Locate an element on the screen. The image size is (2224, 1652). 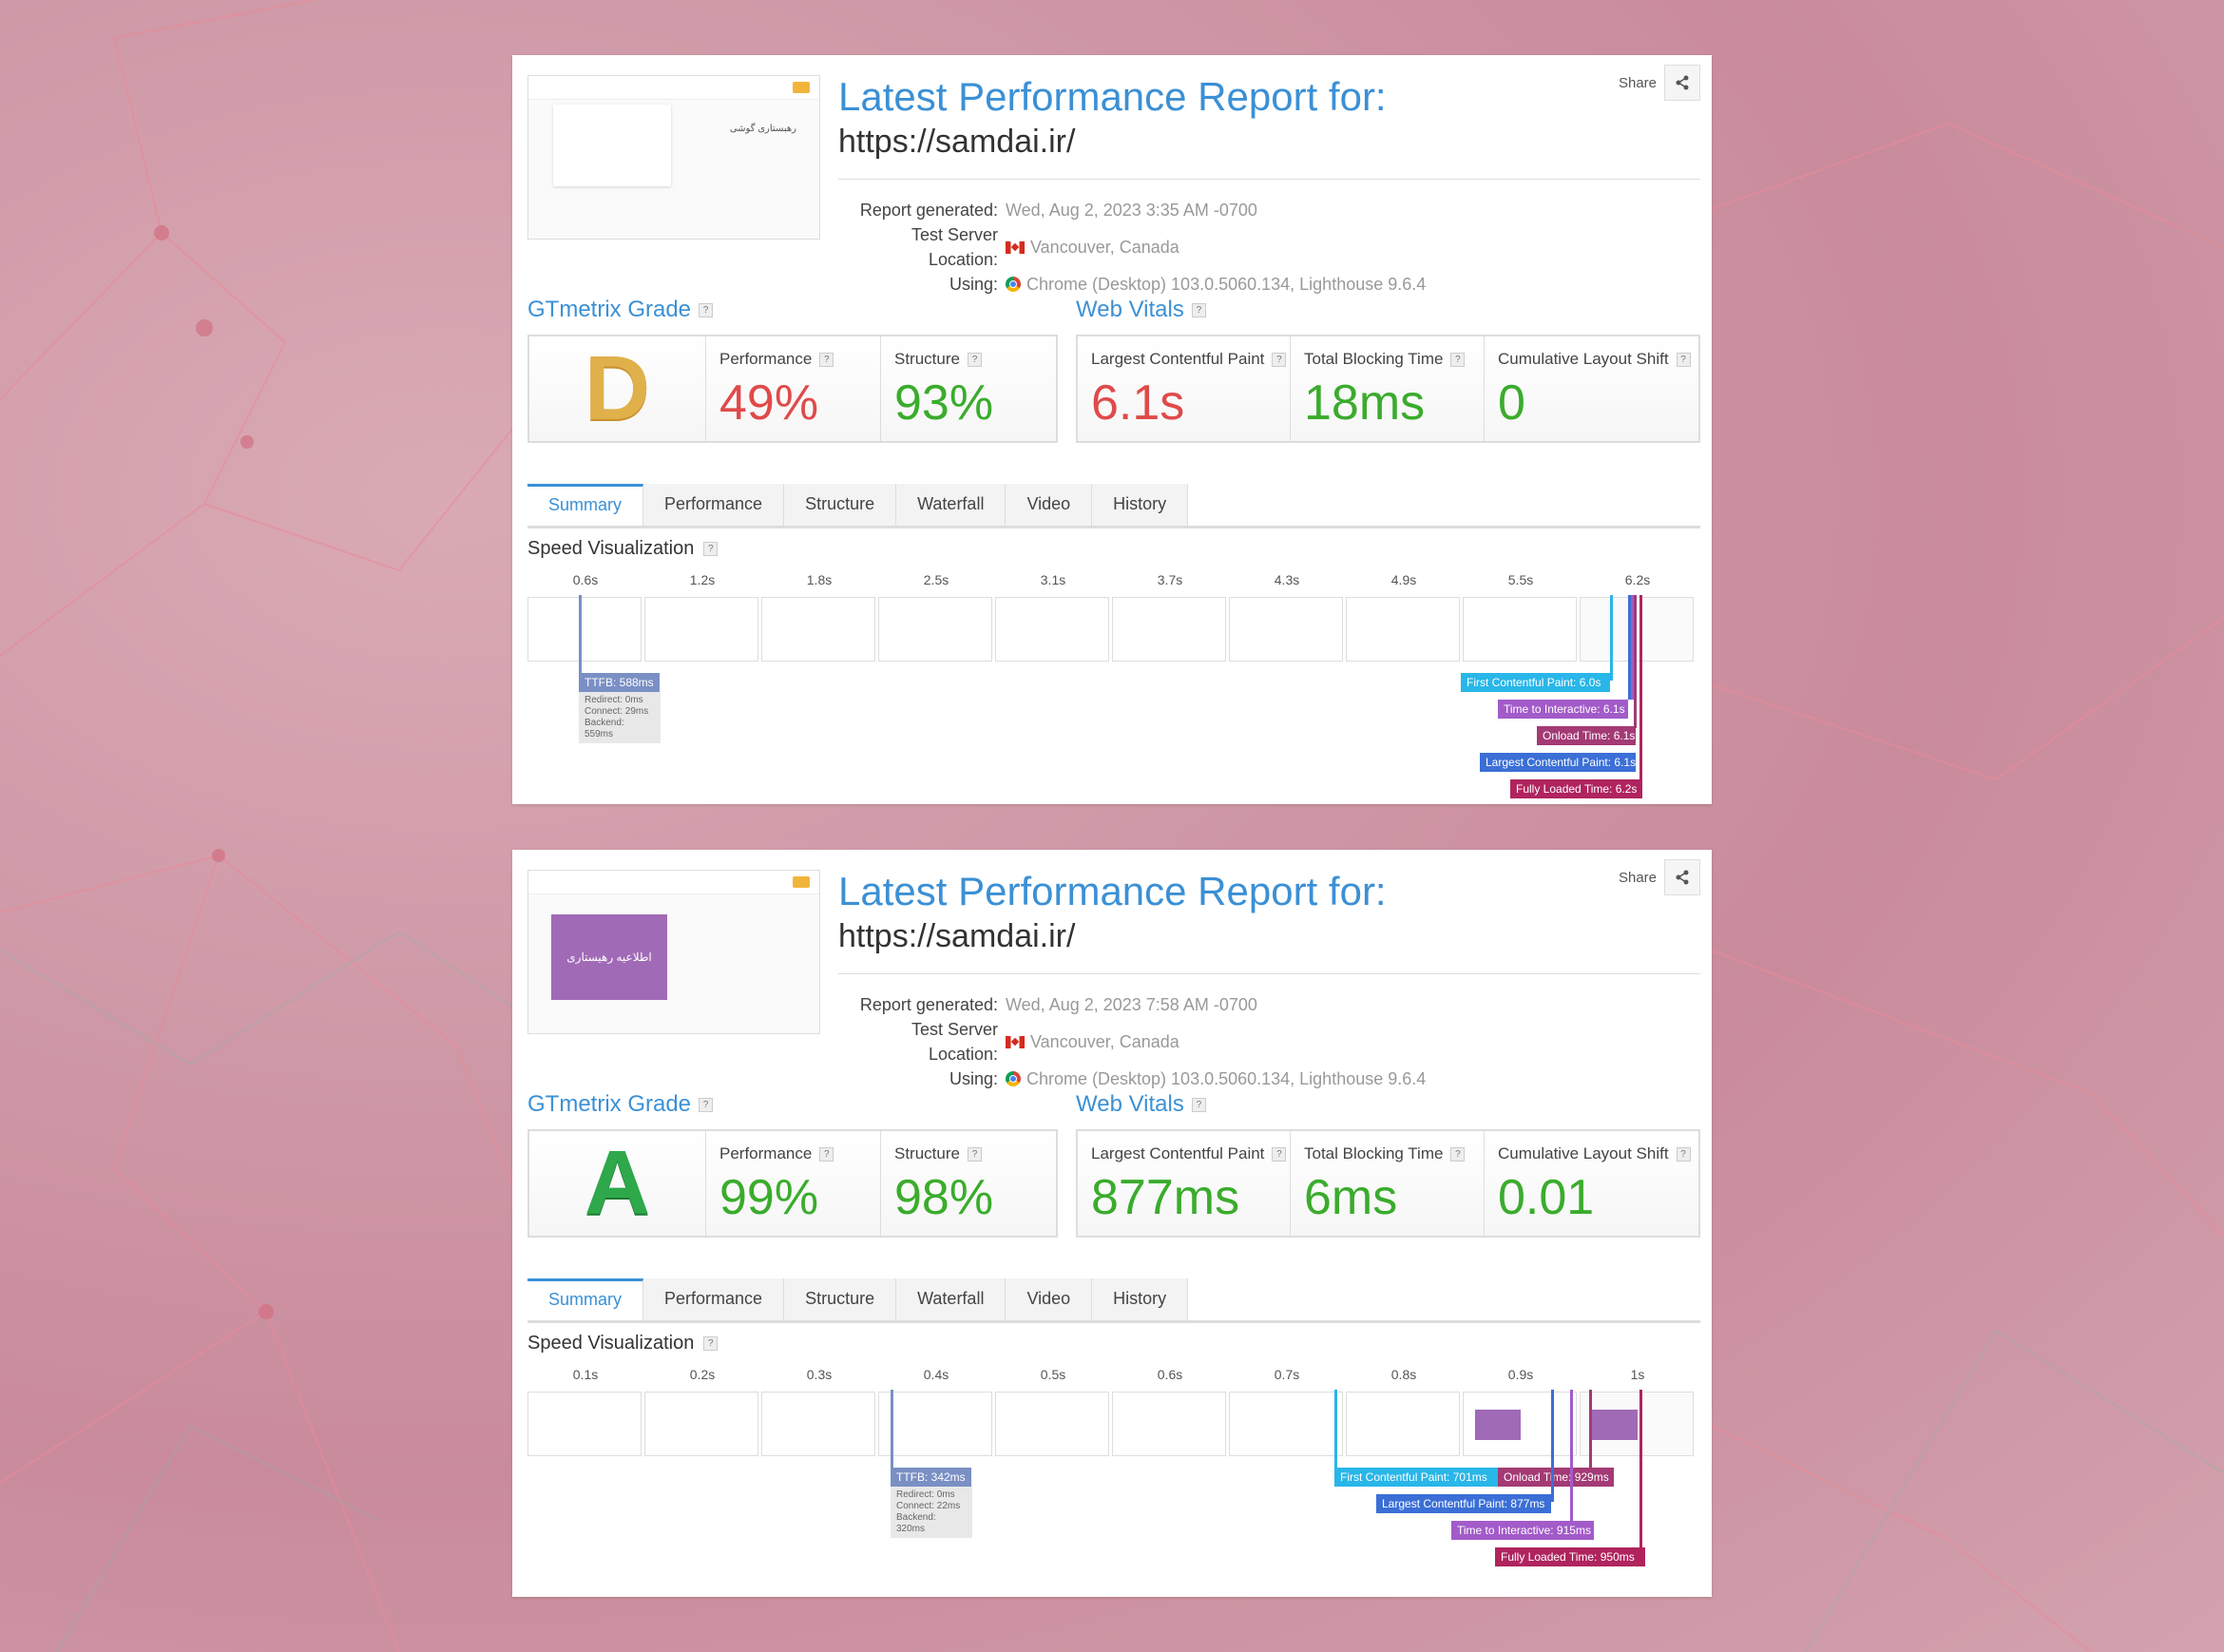
chrome-icon is located at coordinates (1013, 284).